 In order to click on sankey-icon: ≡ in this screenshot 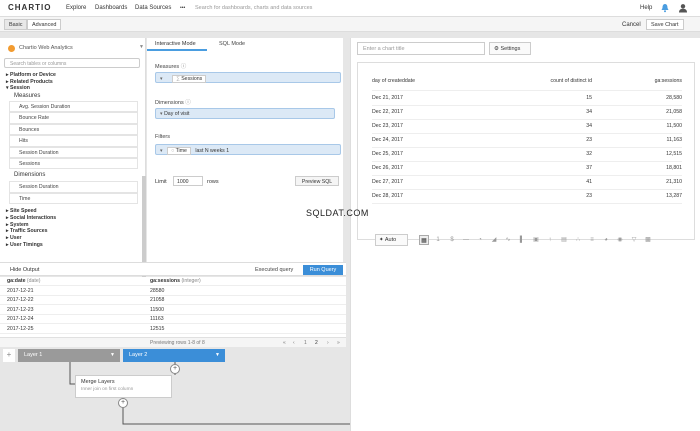, I will do `click(592, 240)`.